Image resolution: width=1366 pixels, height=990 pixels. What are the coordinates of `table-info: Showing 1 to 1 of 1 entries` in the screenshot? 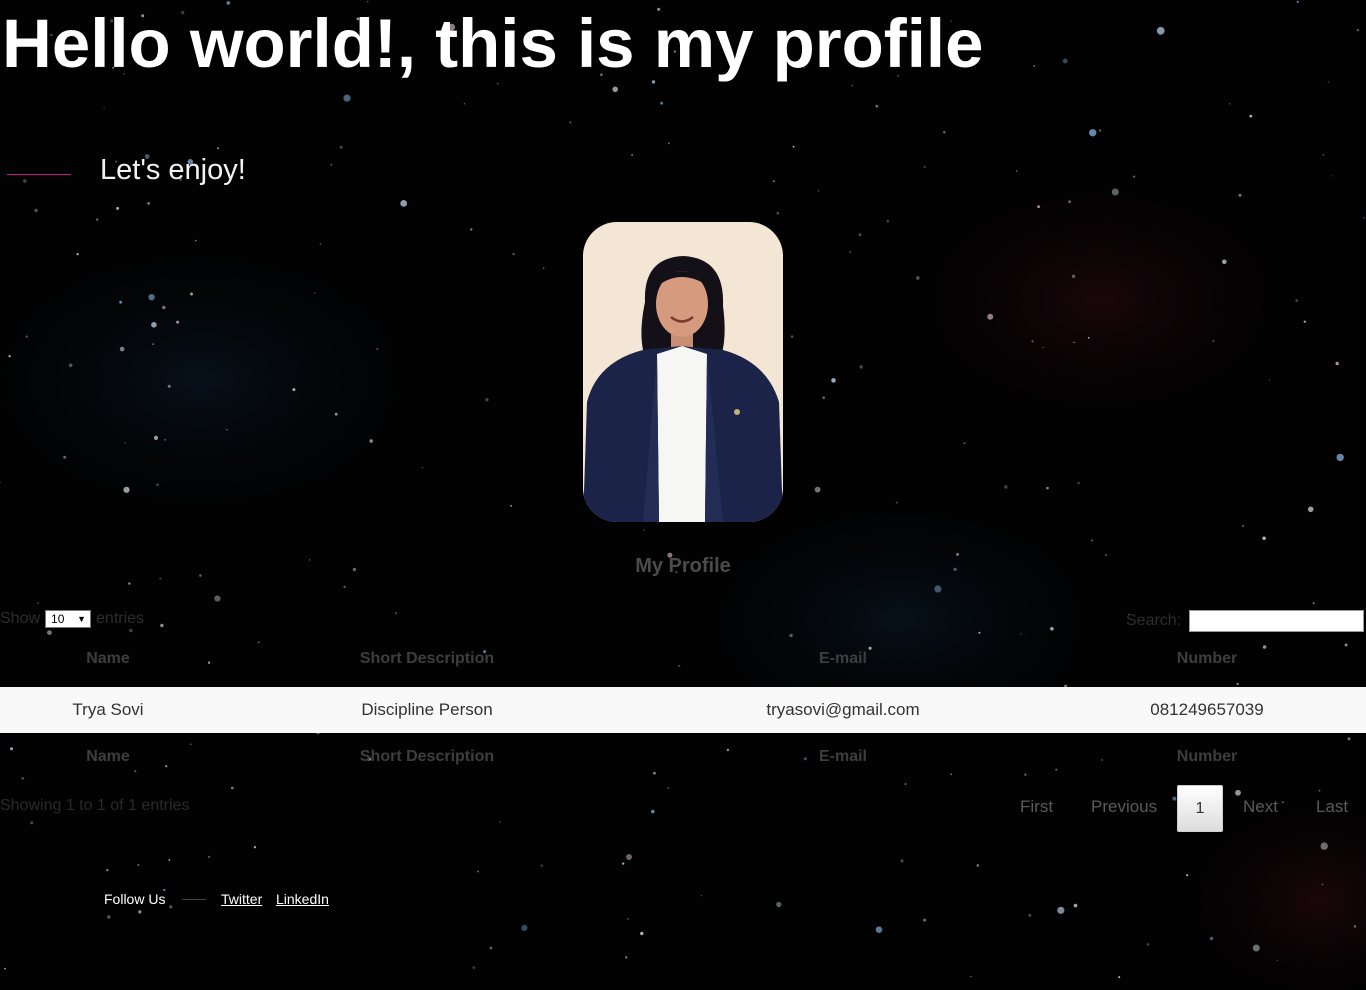 It's located at (95, 805).